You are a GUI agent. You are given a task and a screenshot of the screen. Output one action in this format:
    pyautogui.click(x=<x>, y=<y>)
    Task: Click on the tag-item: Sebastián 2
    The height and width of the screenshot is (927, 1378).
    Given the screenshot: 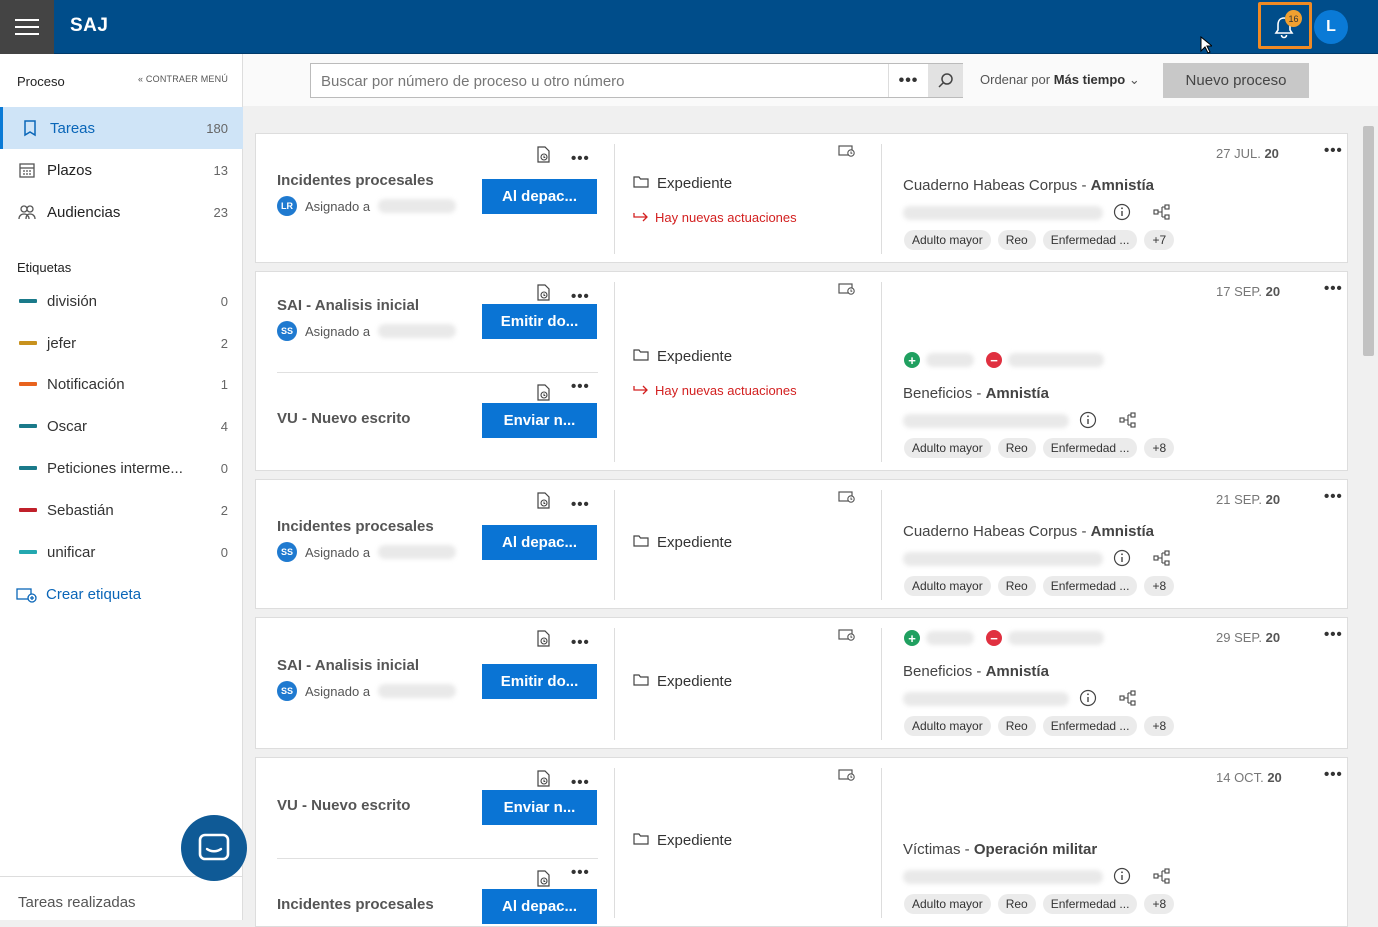 What is the action you would take?
    pyautogui.click(x=121, y=510)
    